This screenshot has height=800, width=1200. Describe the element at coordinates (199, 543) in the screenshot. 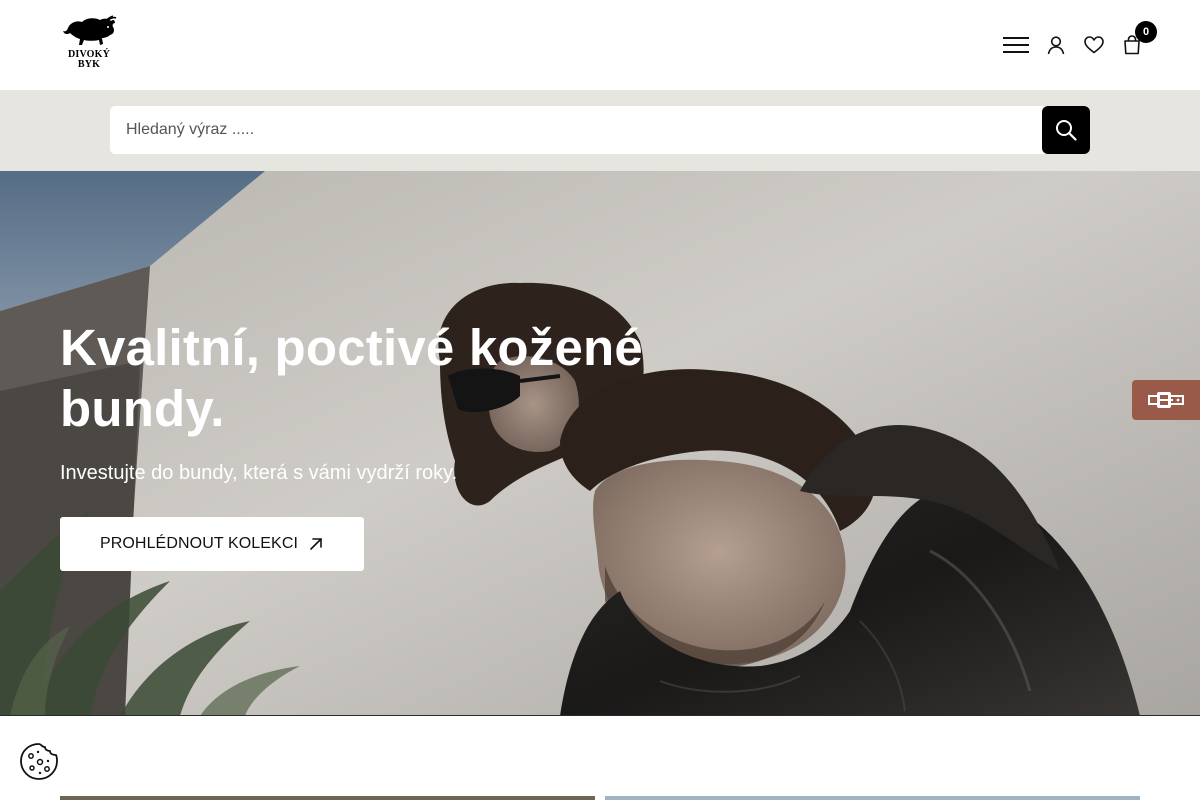

I see `view-collection-label: PROHLÉDNOUT KOLEKCI` at that location.